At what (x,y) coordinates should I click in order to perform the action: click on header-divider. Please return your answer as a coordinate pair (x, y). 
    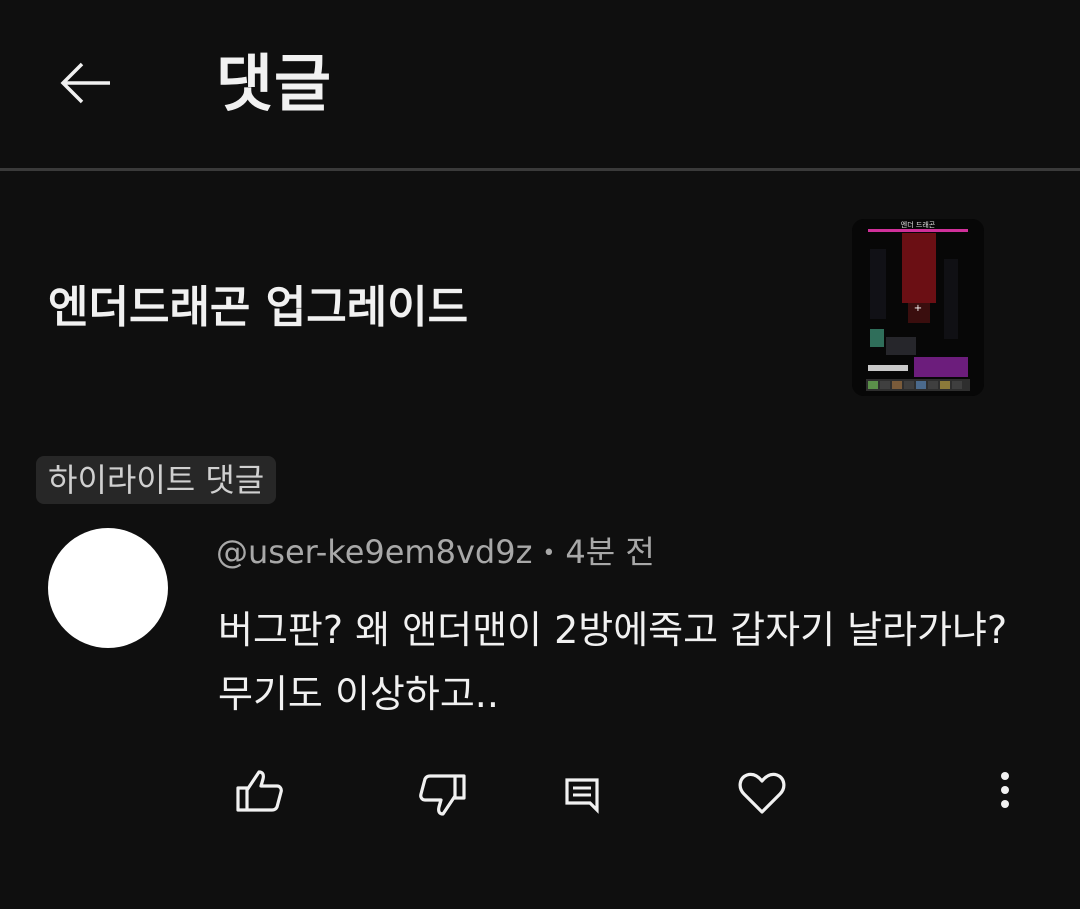
    Looking at the image, I should click on (540, 169).